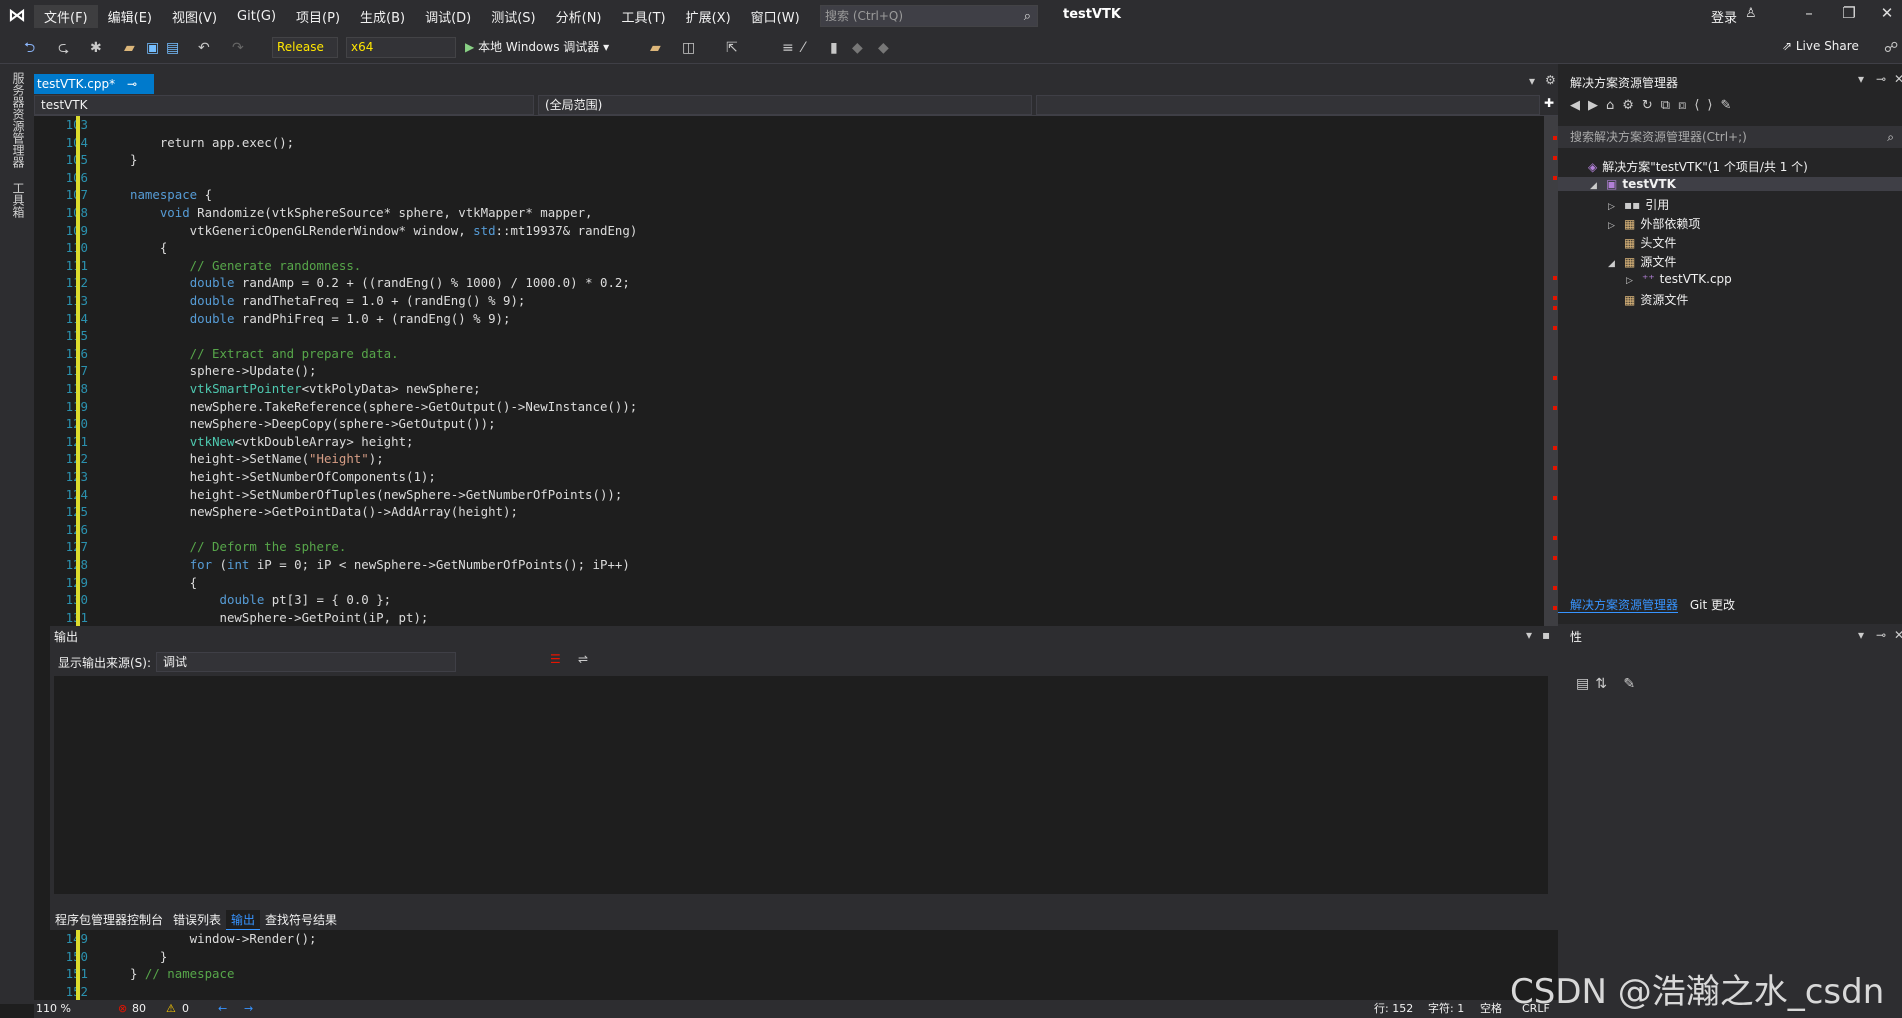 The image size is (1902, 1018). What do you see at coordinates (1809, 13) in the screenshot?
I see `minimize-icon: –` at bounding box center [1809, 13].